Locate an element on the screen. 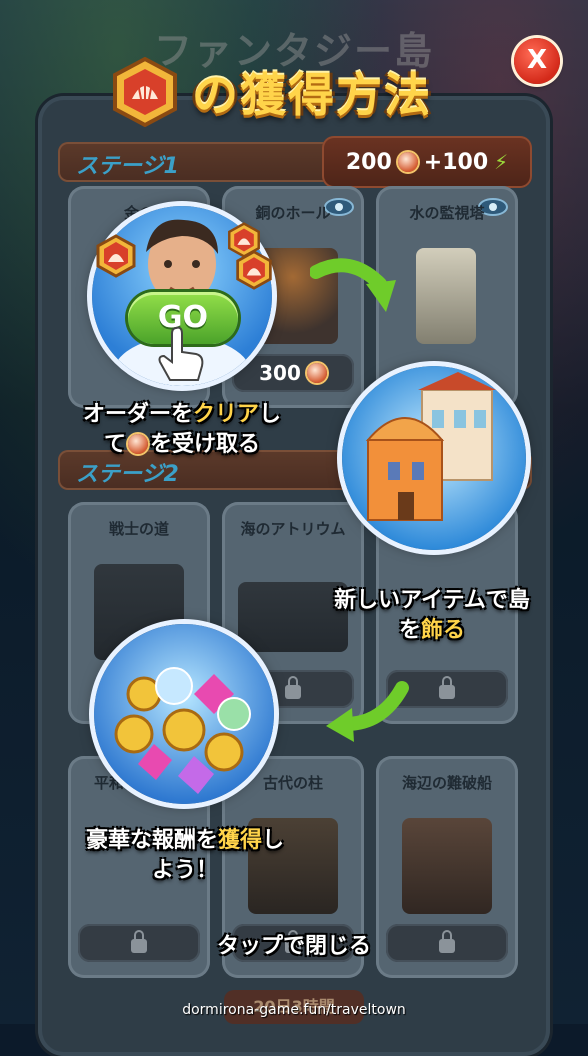 This screenshot has height=1056, width=588. step3-highlight: 獲得 is located at coordinates (239, 840).